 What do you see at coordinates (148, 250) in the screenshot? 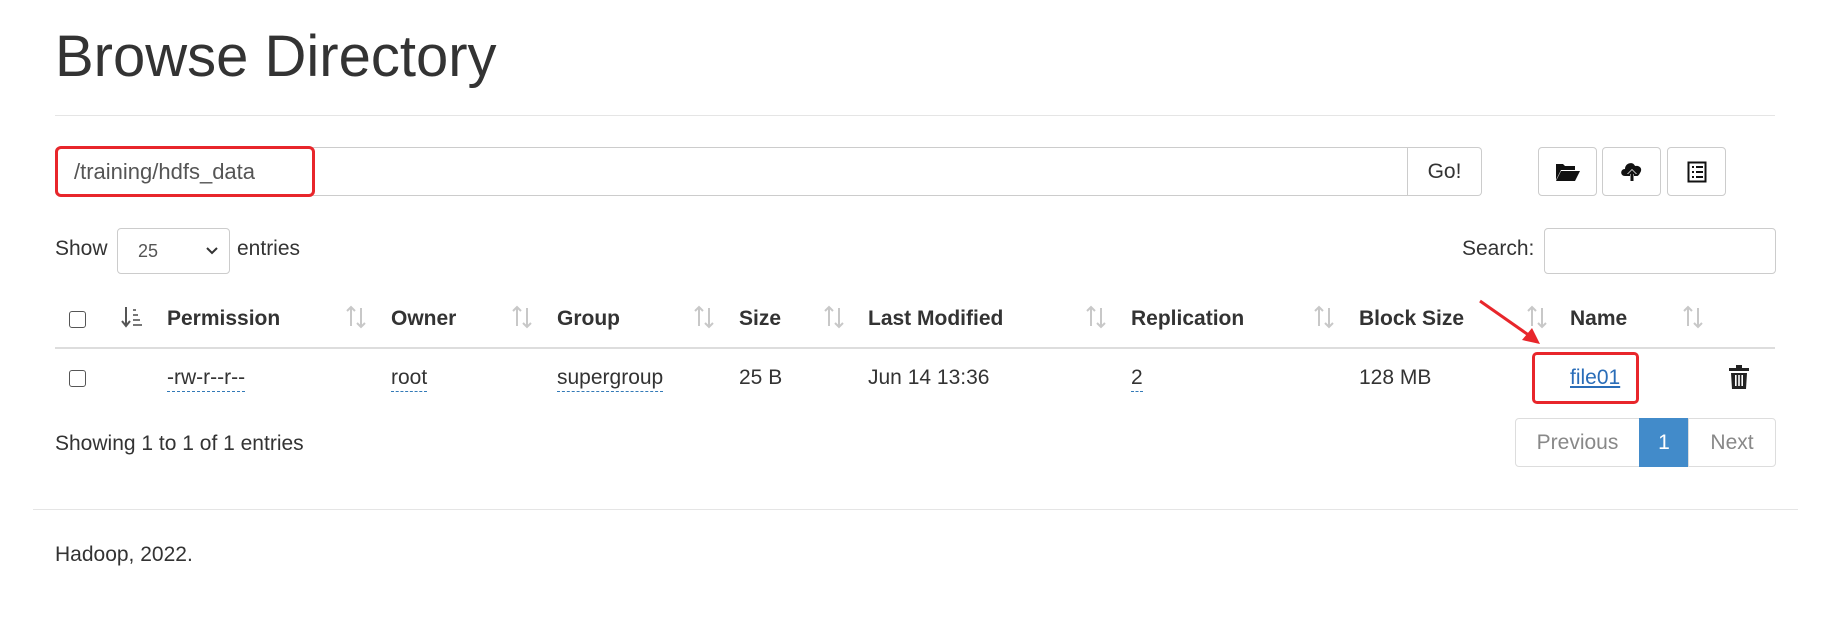
I see `entries-per-page-value: 25` at bounding box center [148, 250].